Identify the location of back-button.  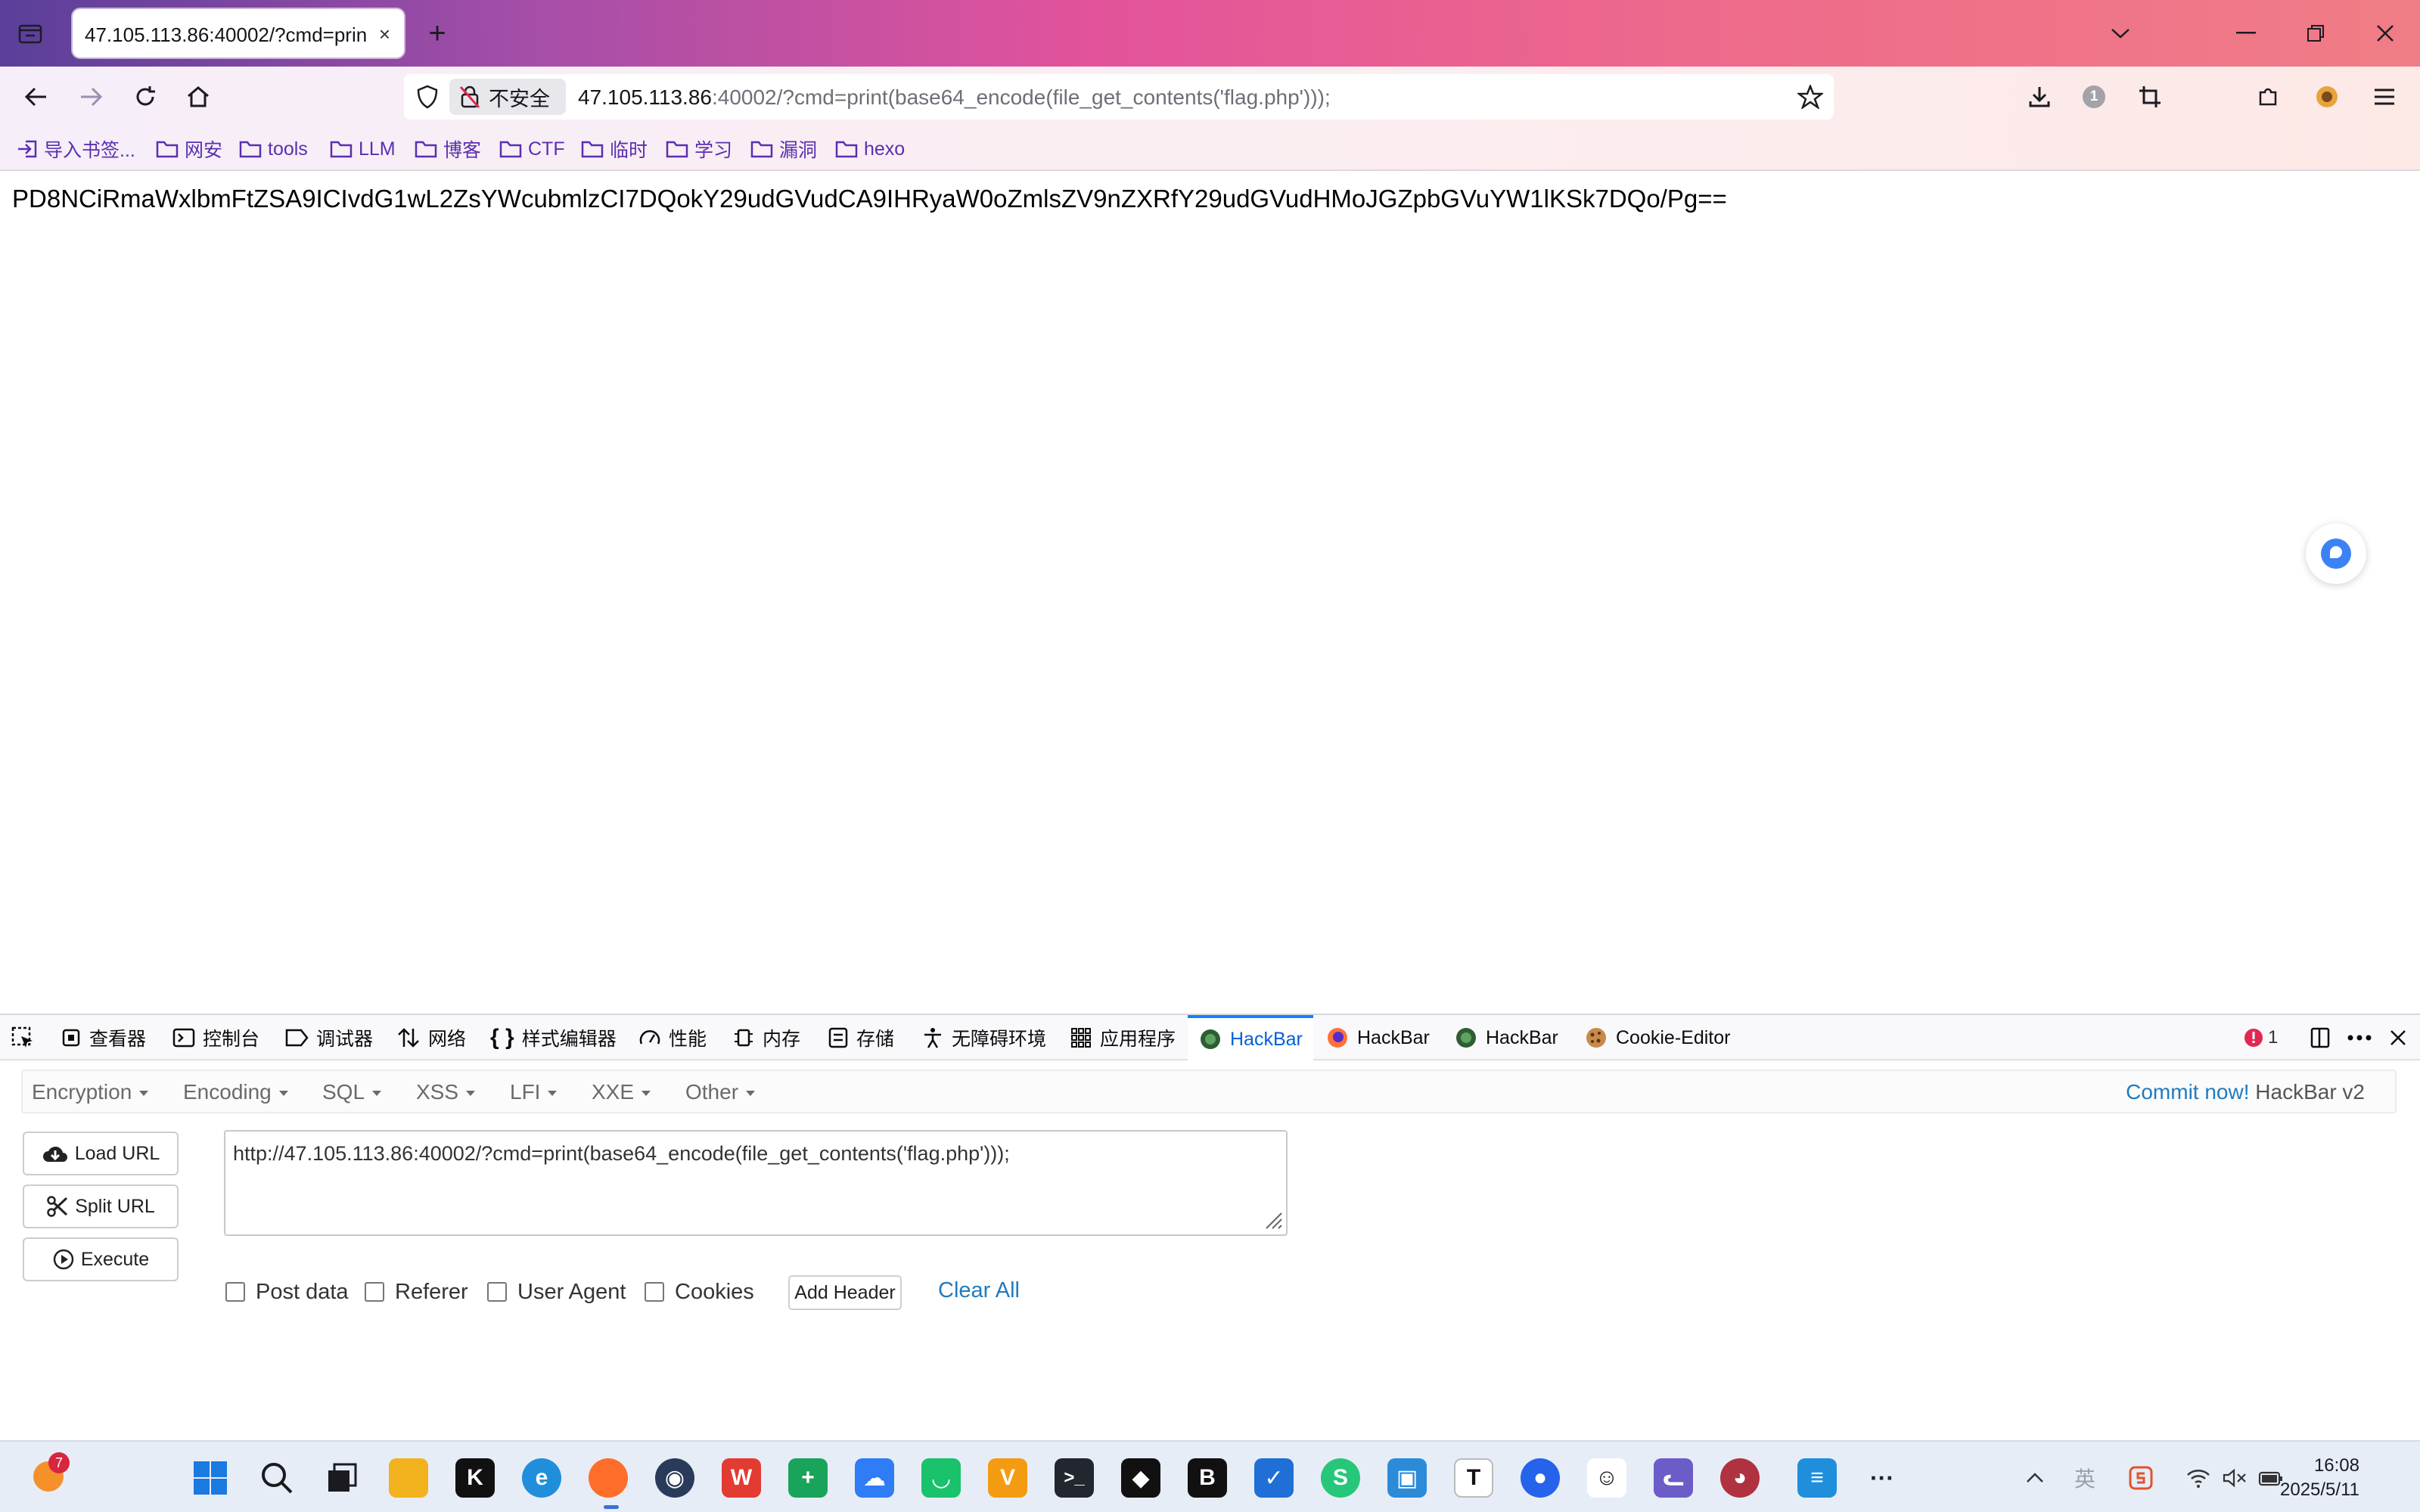
(37, 96).